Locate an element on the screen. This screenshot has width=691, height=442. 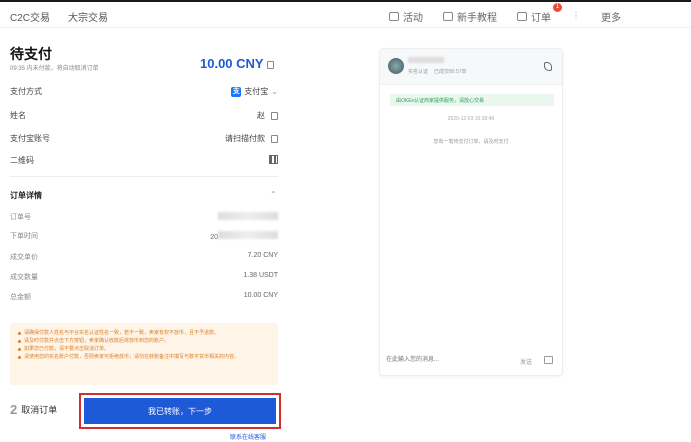
contact-support-link: 联系在线客服 is located at coordinates (248, 436).